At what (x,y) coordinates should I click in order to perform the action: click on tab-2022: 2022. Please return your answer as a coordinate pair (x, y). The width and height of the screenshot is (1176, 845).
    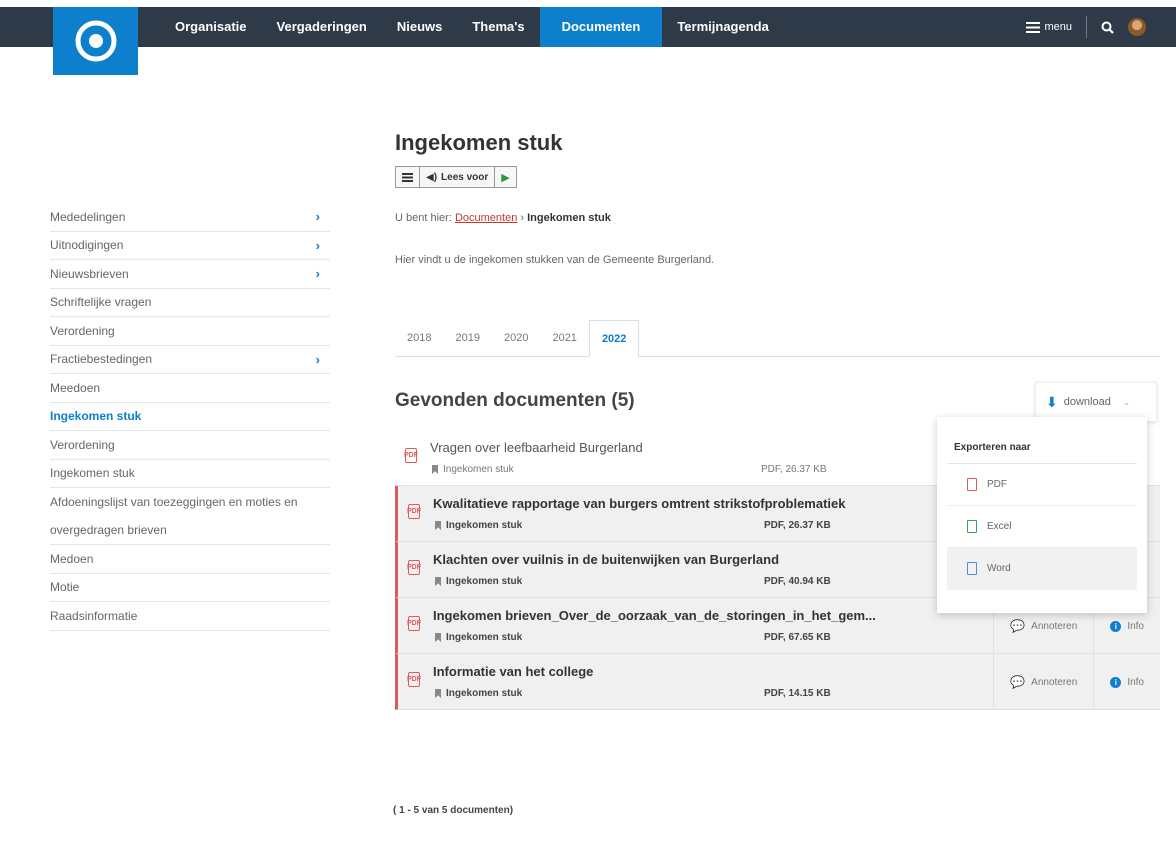
    Looking at the image, I should click on (614, 338).